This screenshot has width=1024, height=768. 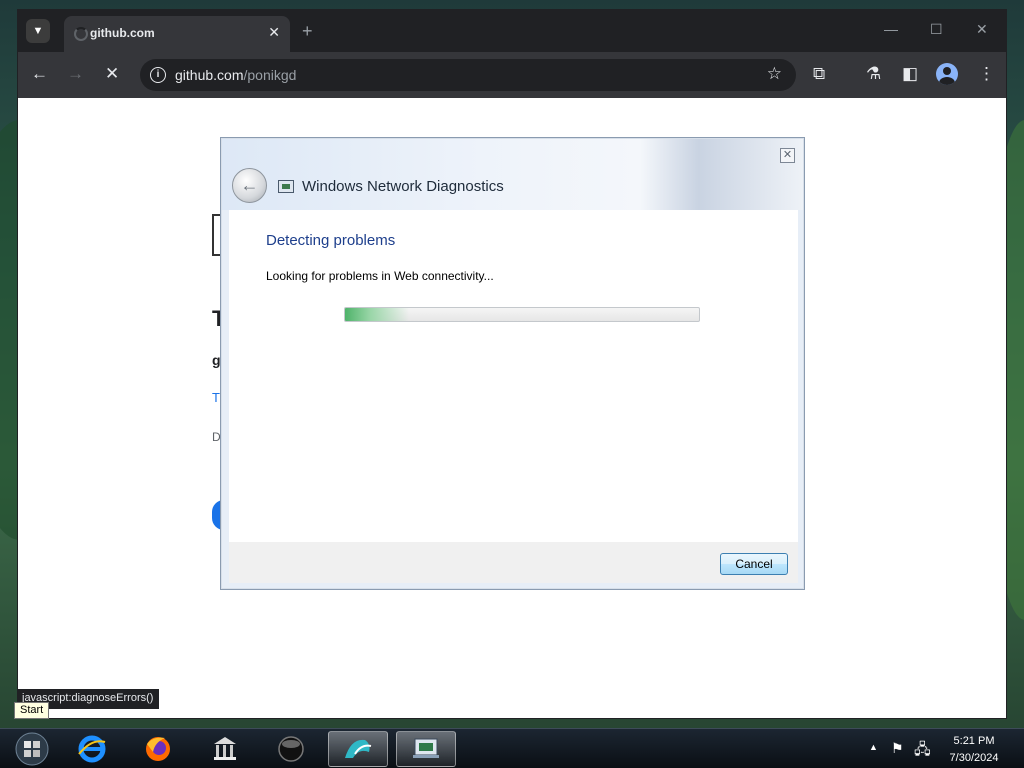 I want to click on stop-loading-icon: ✕, so click(x=112, y=74).